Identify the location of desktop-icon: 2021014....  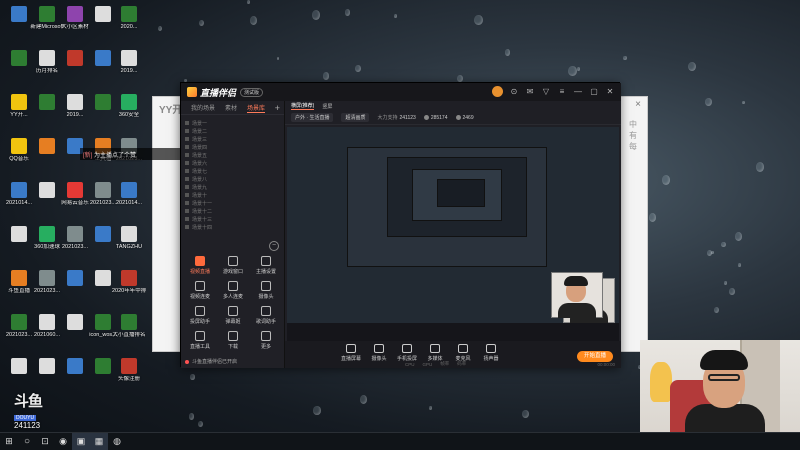
(129, 197).